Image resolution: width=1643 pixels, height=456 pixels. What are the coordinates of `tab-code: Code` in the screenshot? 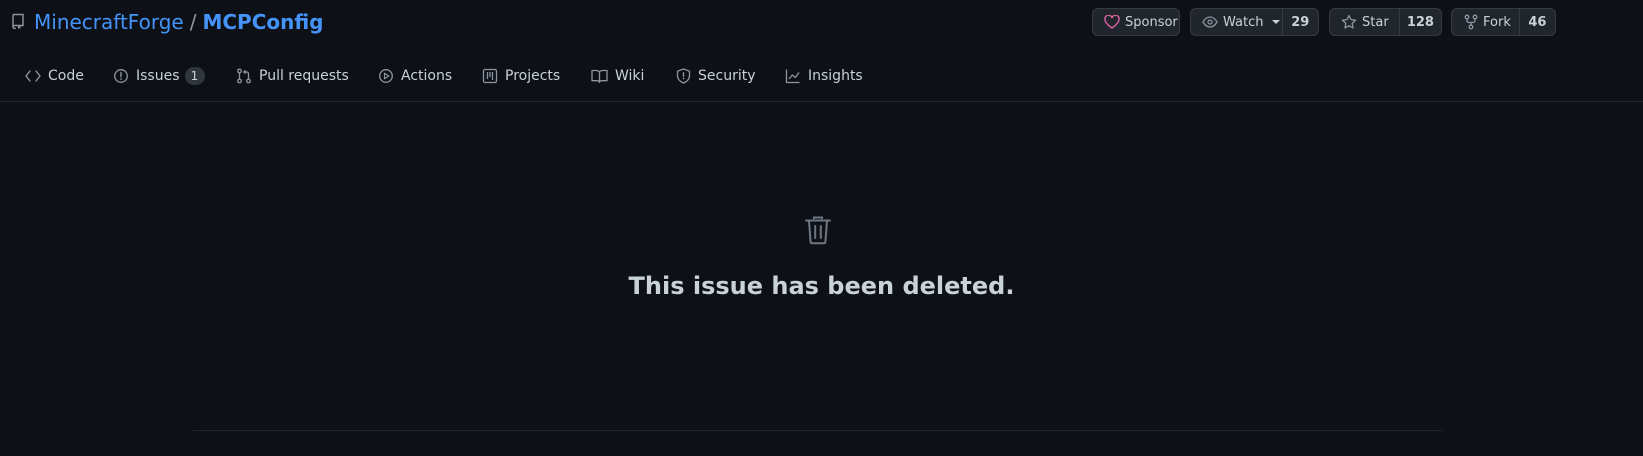 It's located at (54, 76).